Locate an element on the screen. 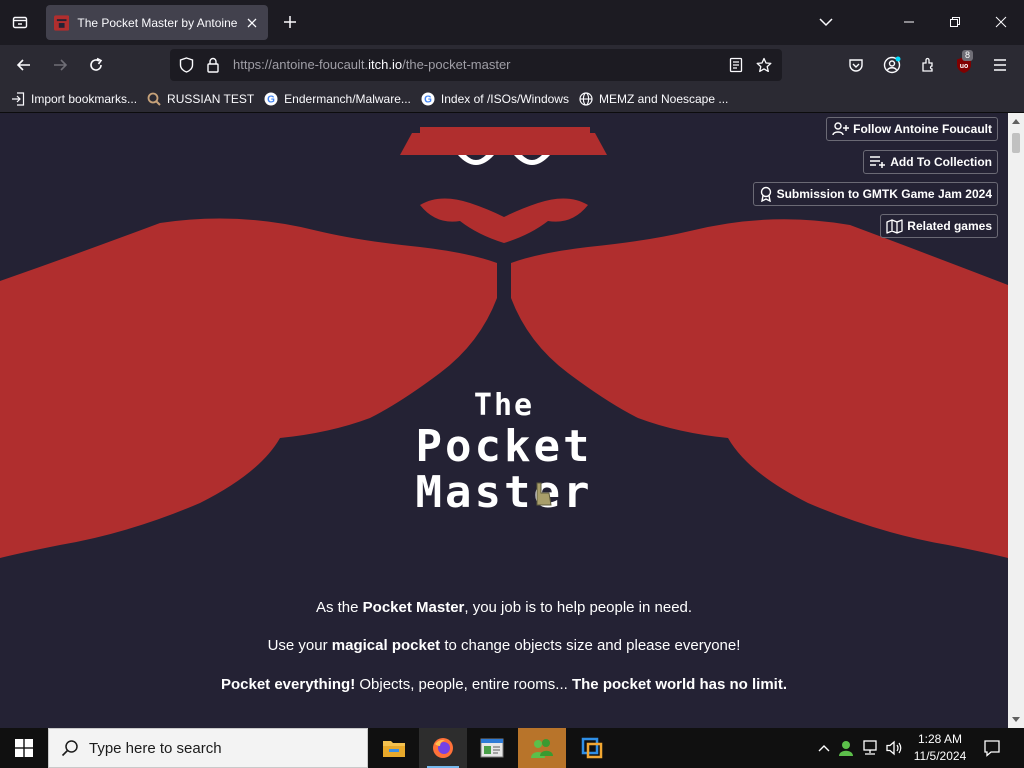 The width and height of the screenshot is (1024, 768). new-tab-button is located at coordinates (290, 22).